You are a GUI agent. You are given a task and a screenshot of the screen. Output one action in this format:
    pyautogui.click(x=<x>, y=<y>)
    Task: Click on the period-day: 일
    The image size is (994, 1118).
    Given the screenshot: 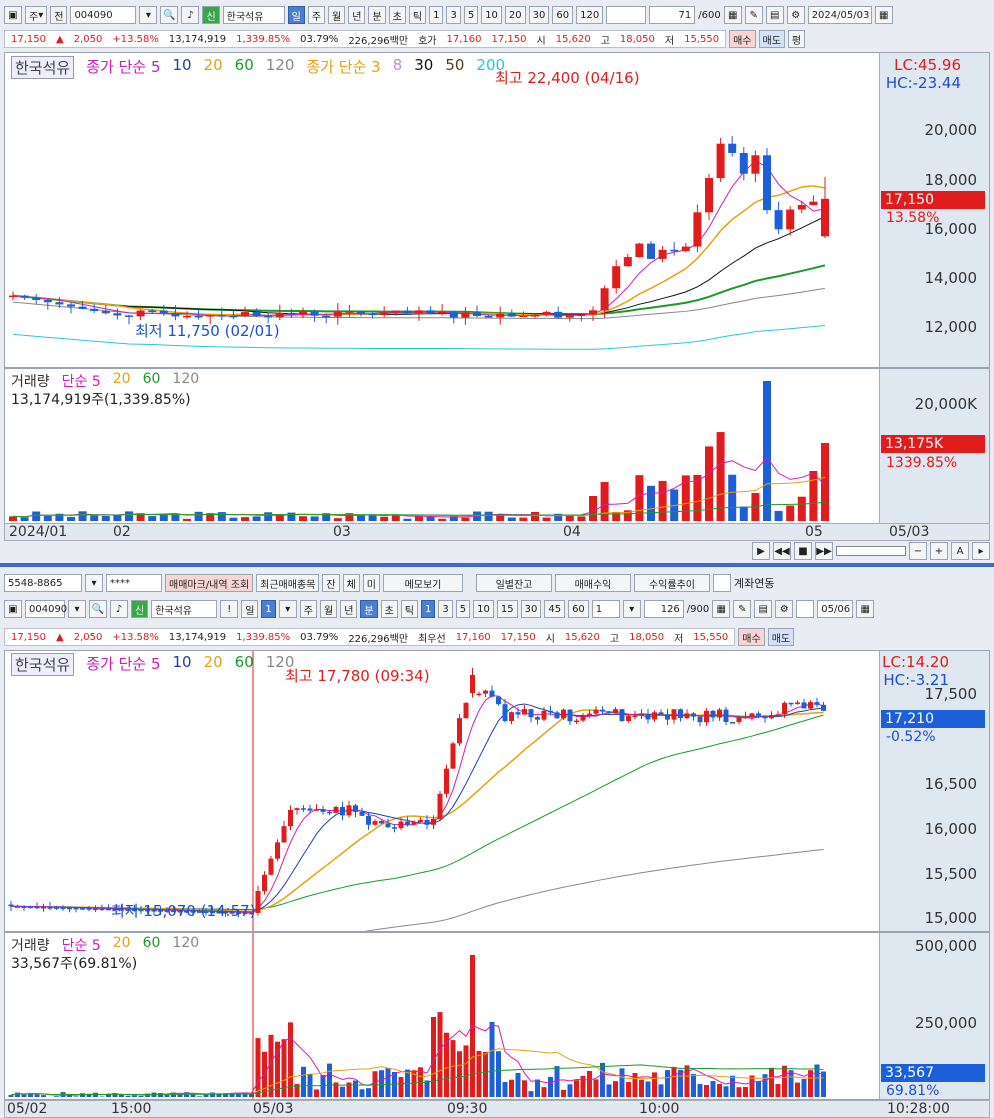 What is the action you would take?
    pyautogui.click(x=296, y=15)
    